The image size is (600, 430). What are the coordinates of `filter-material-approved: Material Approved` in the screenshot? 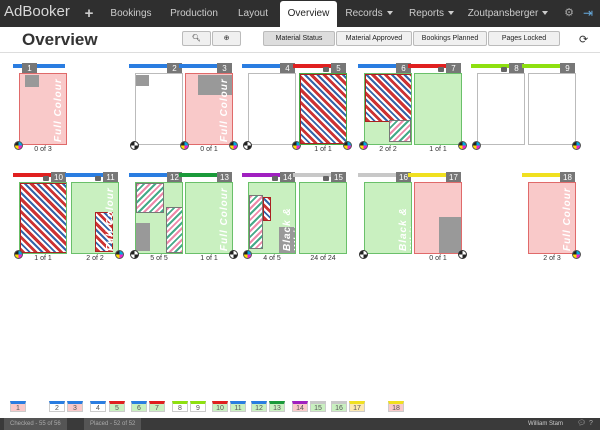 It's located at (374, 38).